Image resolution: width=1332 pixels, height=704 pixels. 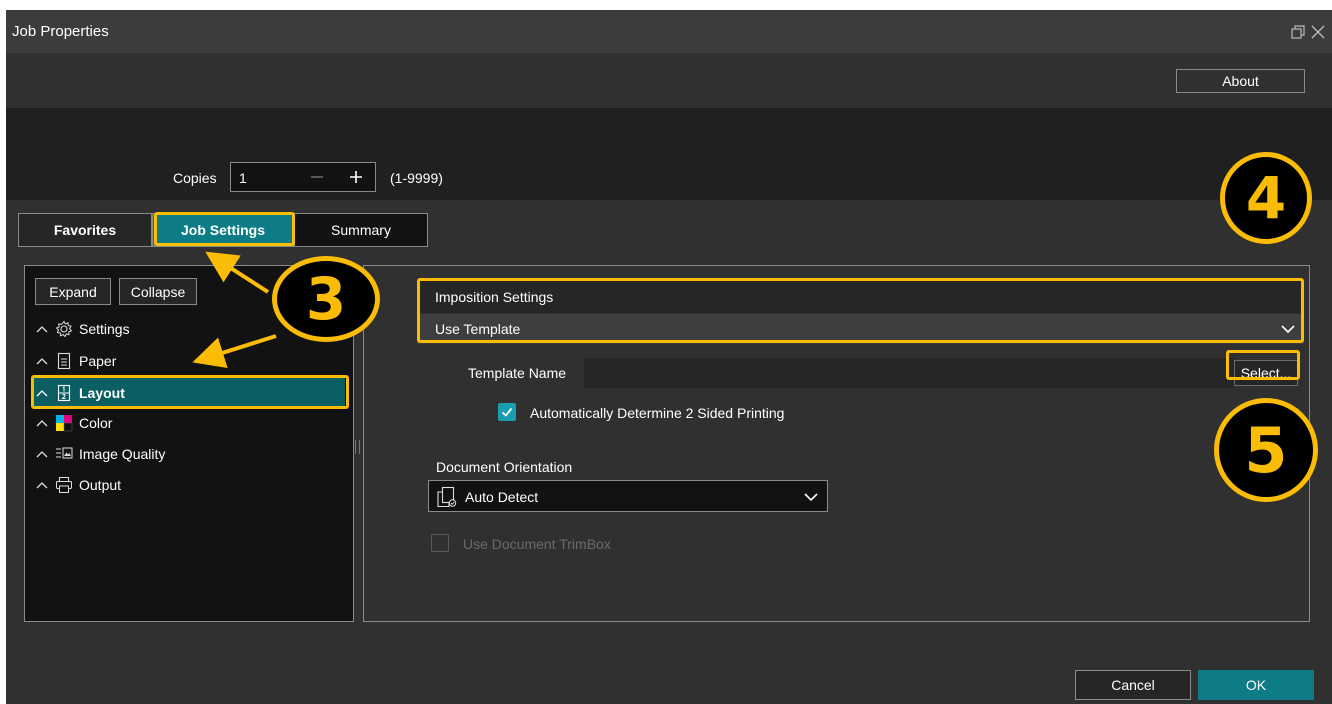 I want to click on copies-range: (1-9999), so click(x=416, y=178).